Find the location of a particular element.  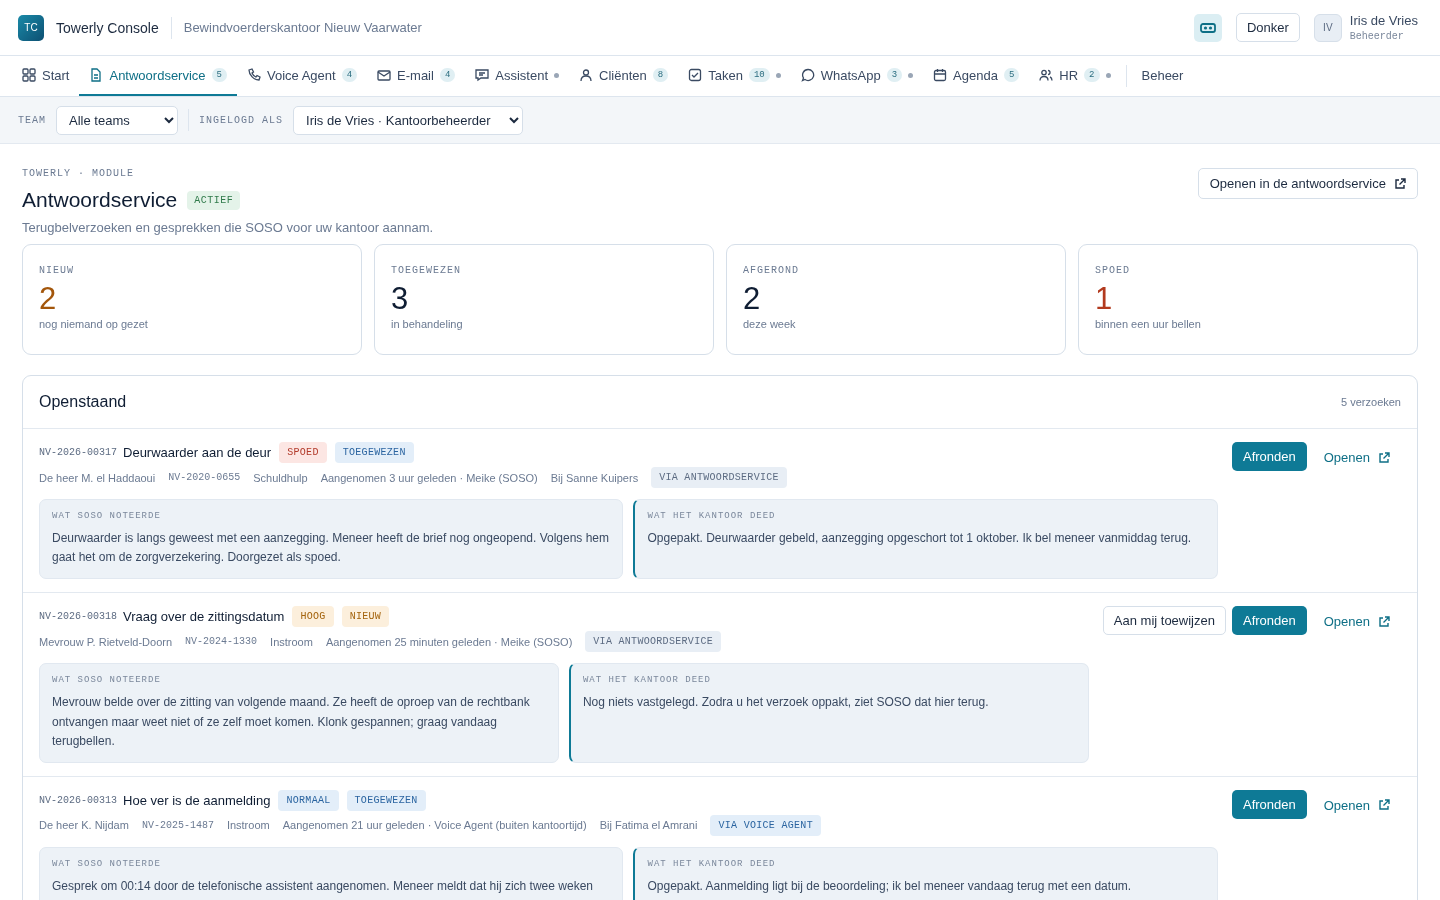

stat-note: nog niemand op gezet is located at coordinates (93, 324).